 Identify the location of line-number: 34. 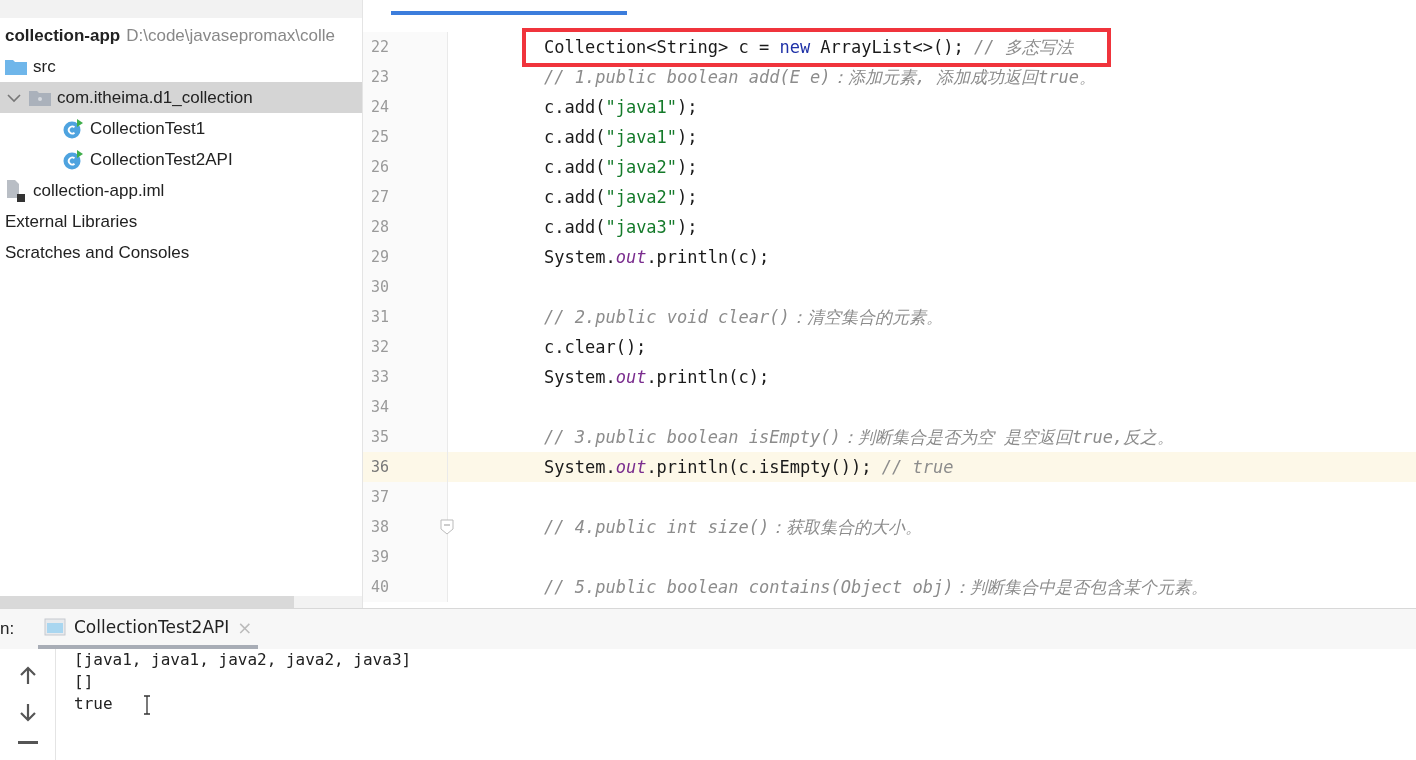
(380, 407).